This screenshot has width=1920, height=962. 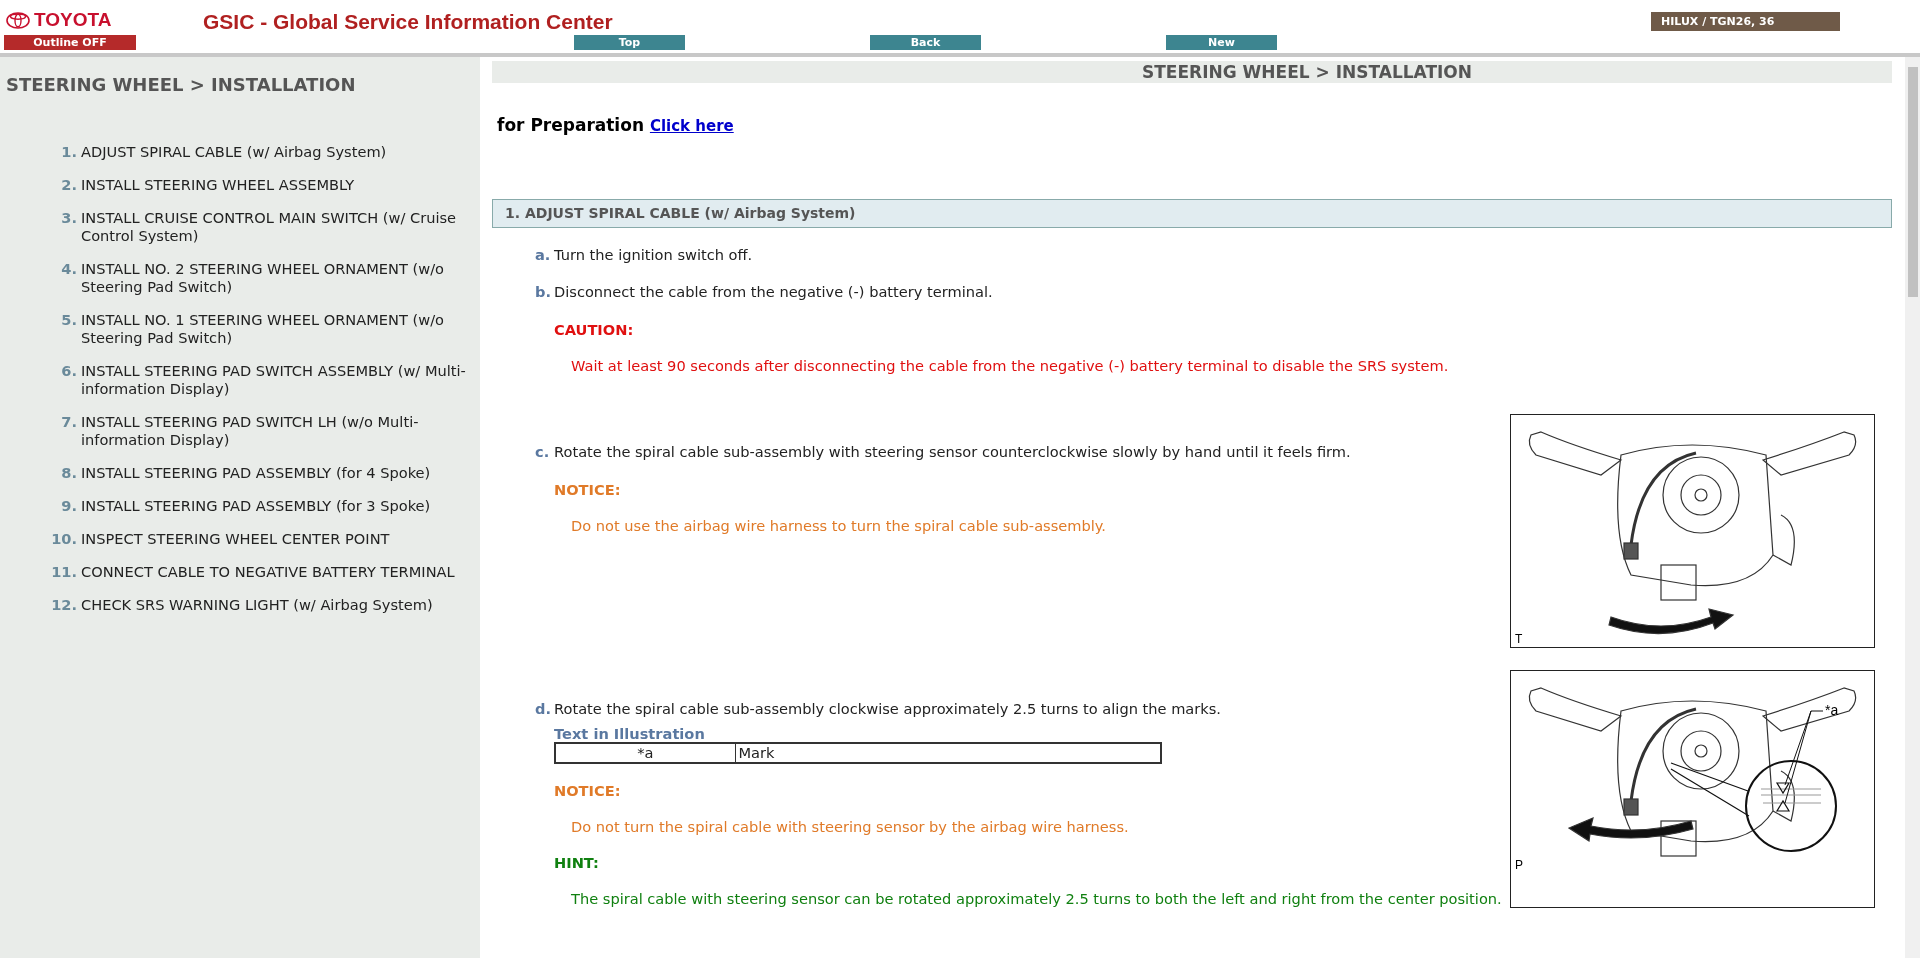 I want to click on preparation-label: for Preparation, so click(x=570, y=125).